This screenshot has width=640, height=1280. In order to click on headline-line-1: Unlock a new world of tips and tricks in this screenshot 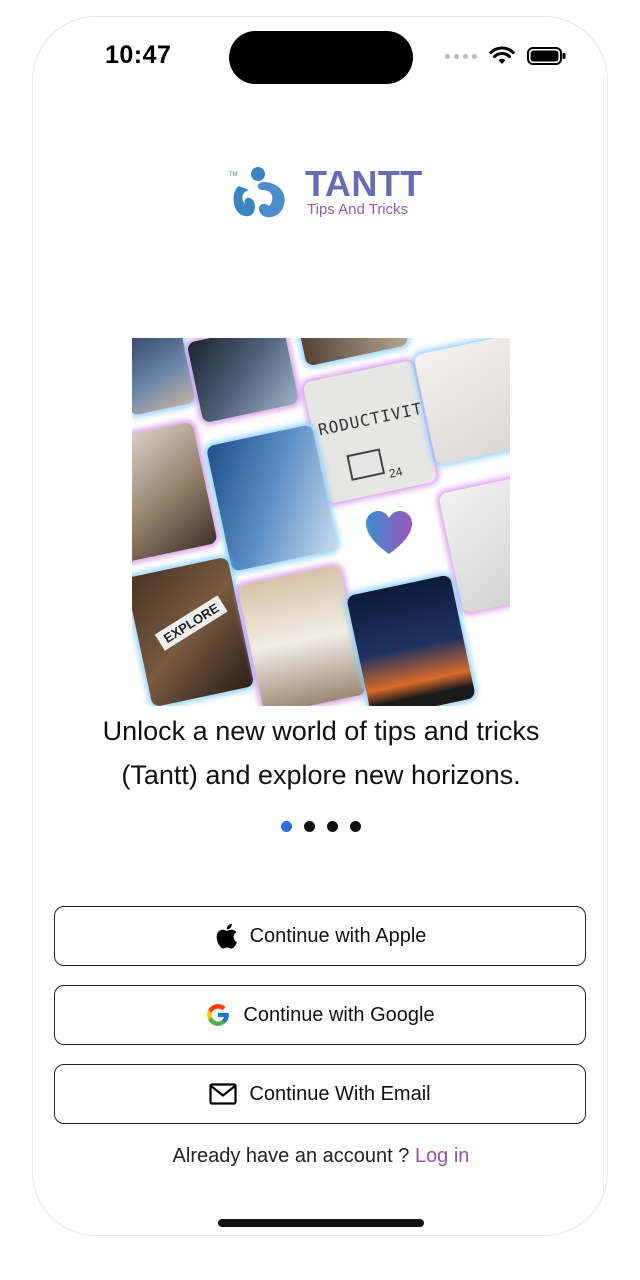, I will do `click(321, 731)`.